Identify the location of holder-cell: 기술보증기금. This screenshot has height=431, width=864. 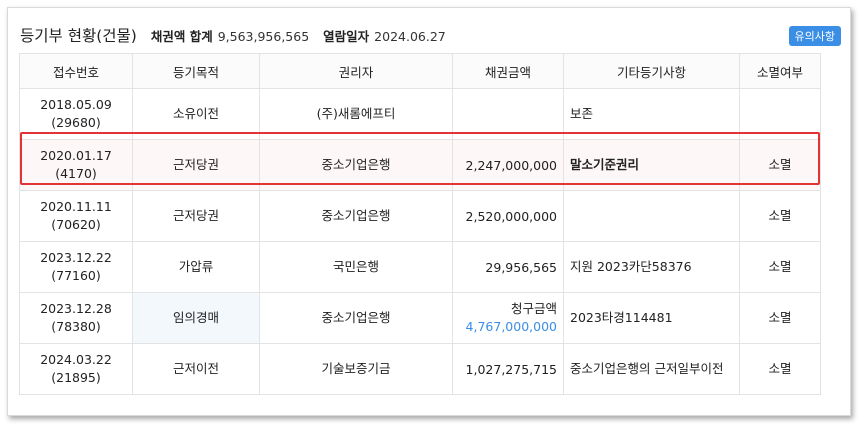
(356, 369).